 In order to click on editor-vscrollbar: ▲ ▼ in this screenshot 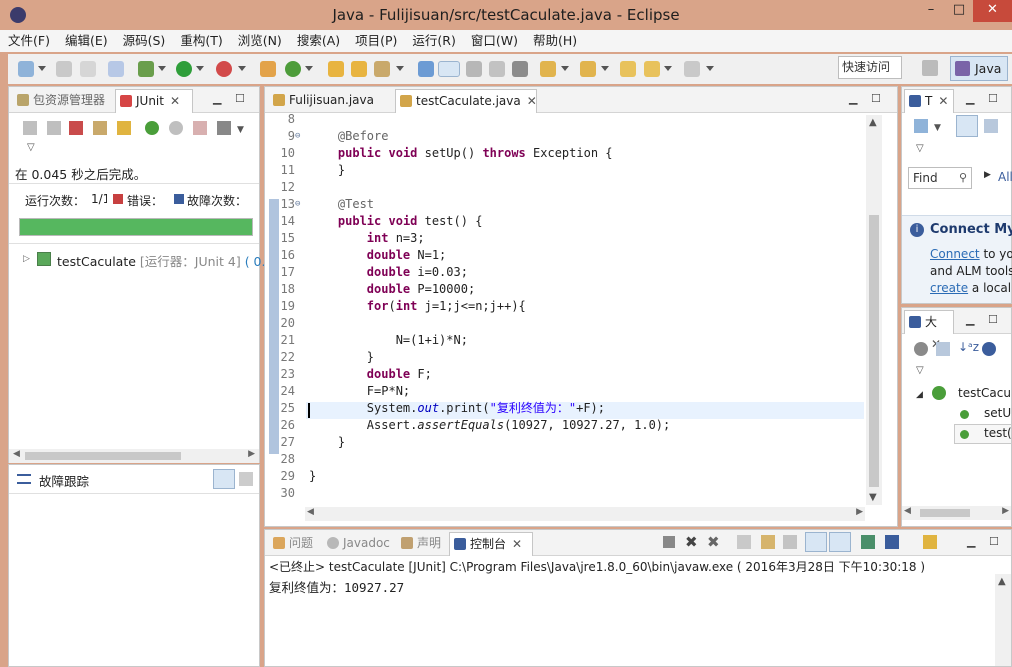, I will do `click(874, 310)`.